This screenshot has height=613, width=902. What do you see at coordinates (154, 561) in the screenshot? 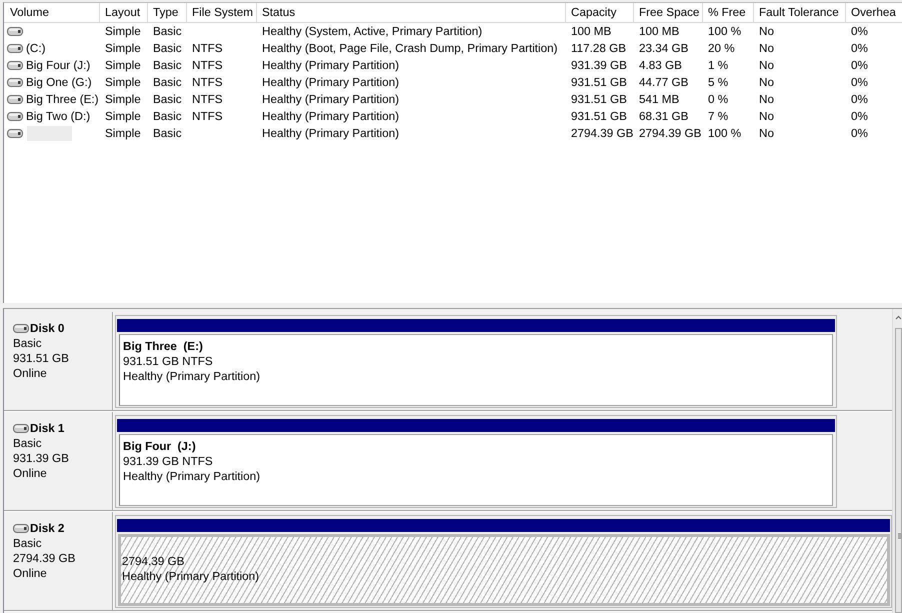
I see `partition-size: 2794.39 GB` at bounding box center [154, 561].